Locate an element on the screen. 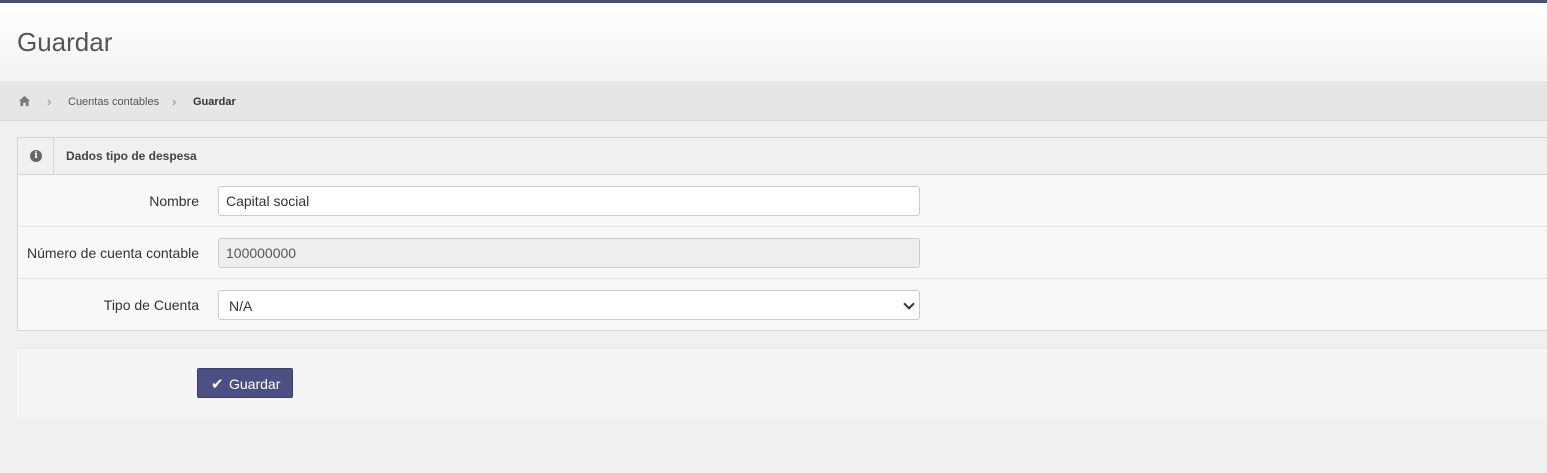 Image resolution: width=1547 pixels, height=473 pixels. save-button: ✔ Guardar is located at coordinates (245, 383).